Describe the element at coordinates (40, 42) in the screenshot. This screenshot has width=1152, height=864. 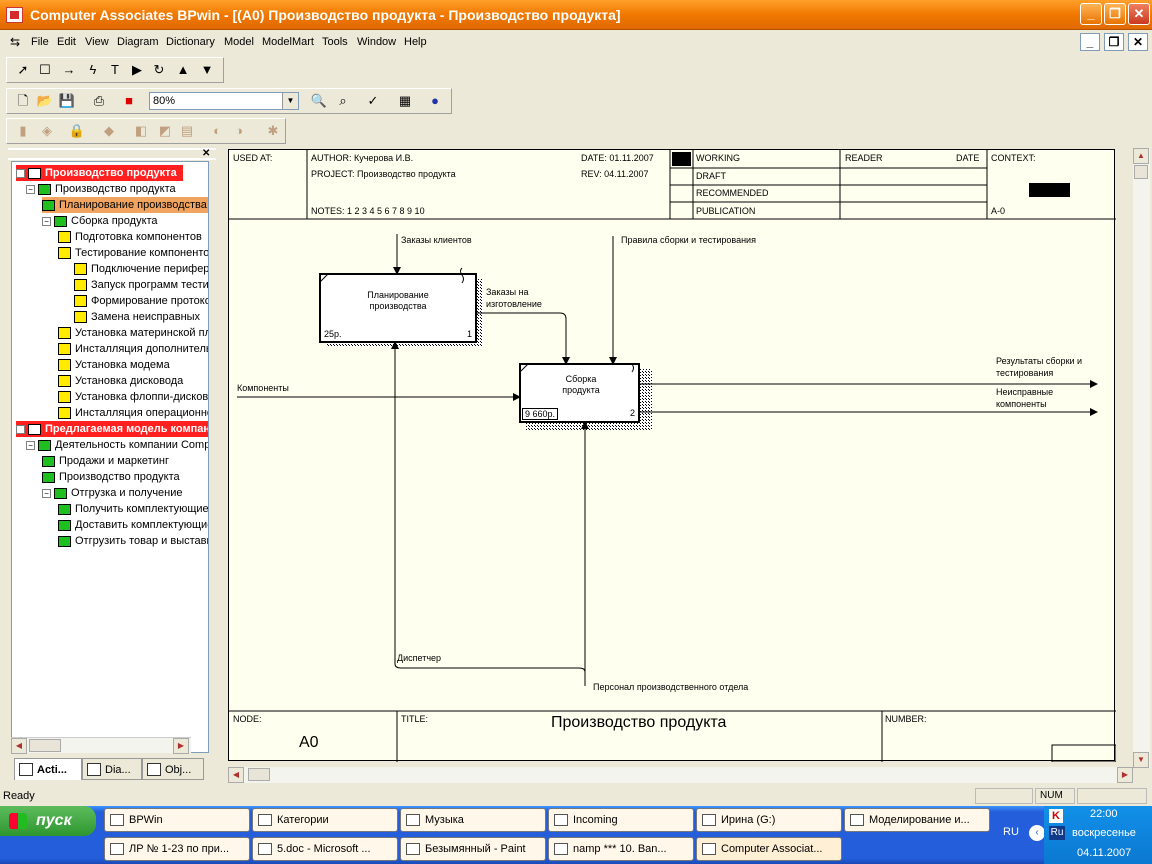
I see `menu-file: File` at that location.